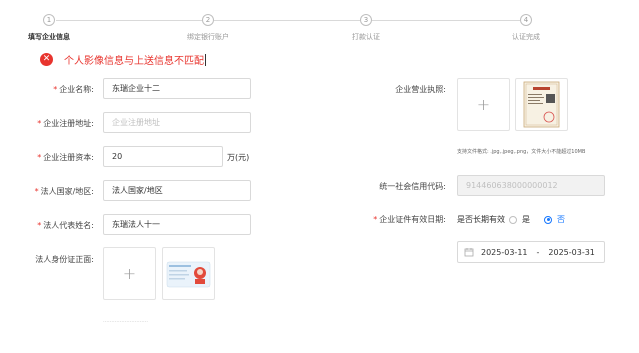 The height and width of the screenshot is (353, 639). I want to click on radio-unchecked-icon, so click(513, 219).